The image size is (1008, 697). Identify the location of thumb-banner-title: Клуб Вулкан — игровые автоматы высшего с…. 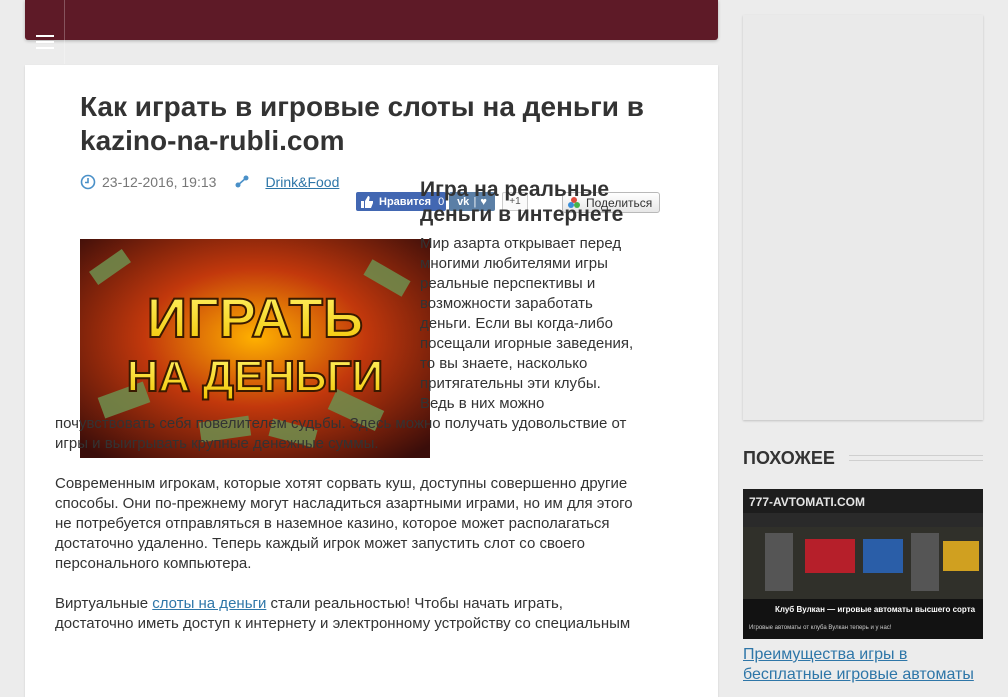
(875, 609).